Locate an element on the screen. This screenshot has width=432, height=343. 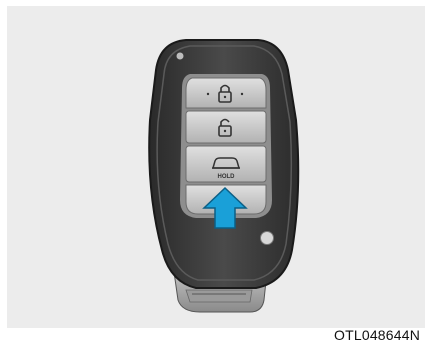
tailgate-button: HOLD is located at coordinates (226, 164).